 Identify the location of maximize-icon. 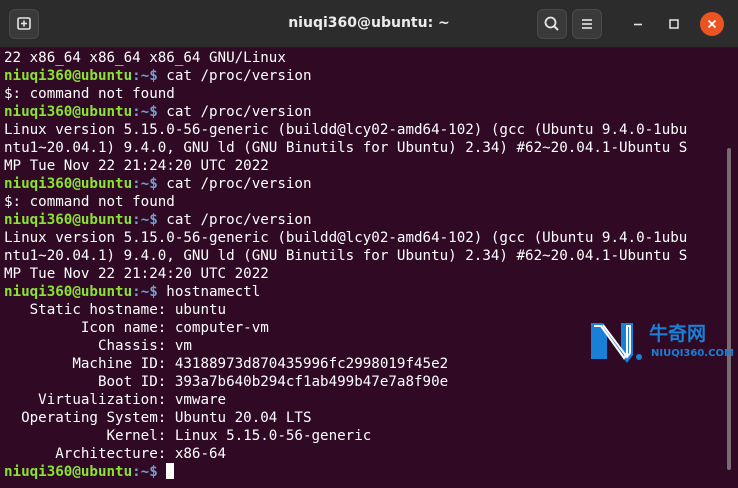
(674, 24).